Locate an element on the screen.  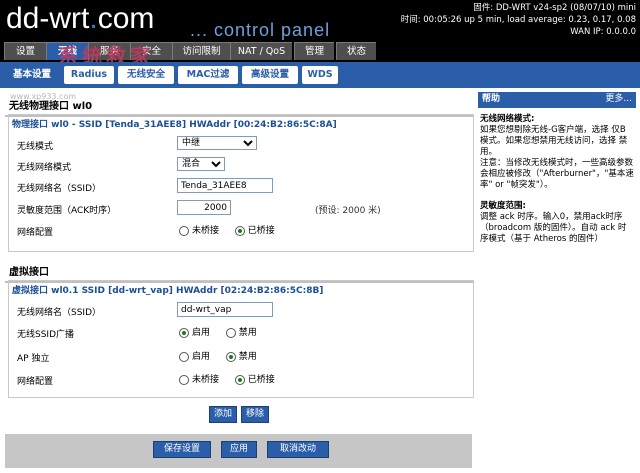
save-settings-button: 保存设置 is located at coordinates (182, 449).